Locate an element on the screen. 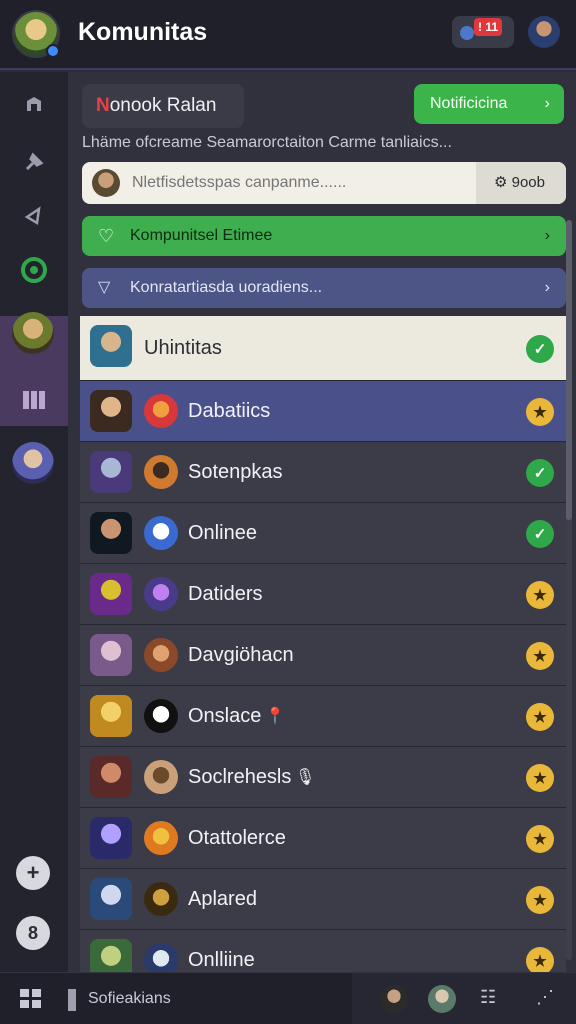  triangle-icon: ▽ is located at coordinates (104, 287).